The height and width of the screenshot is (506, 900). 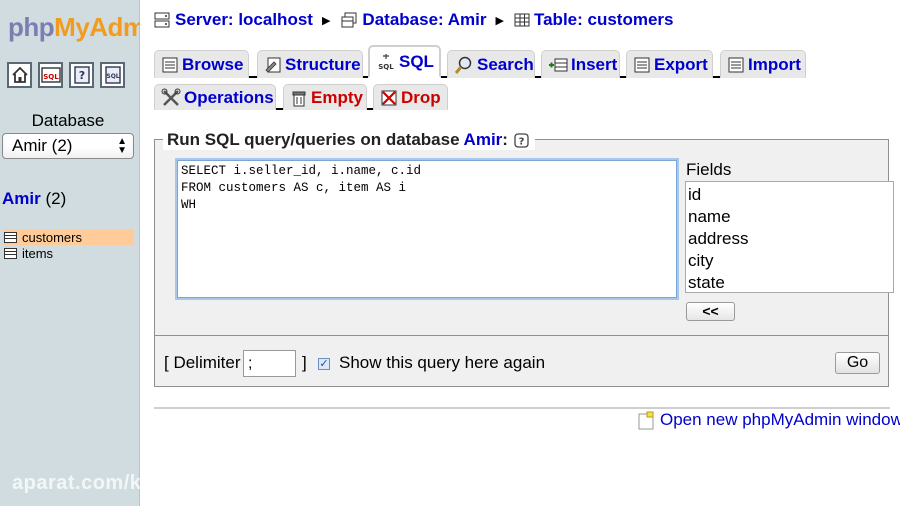 What do you see at coordinates (229, 97) in the screenshot?
I see `tab-label: Operations` at bounding box center [229, 97].